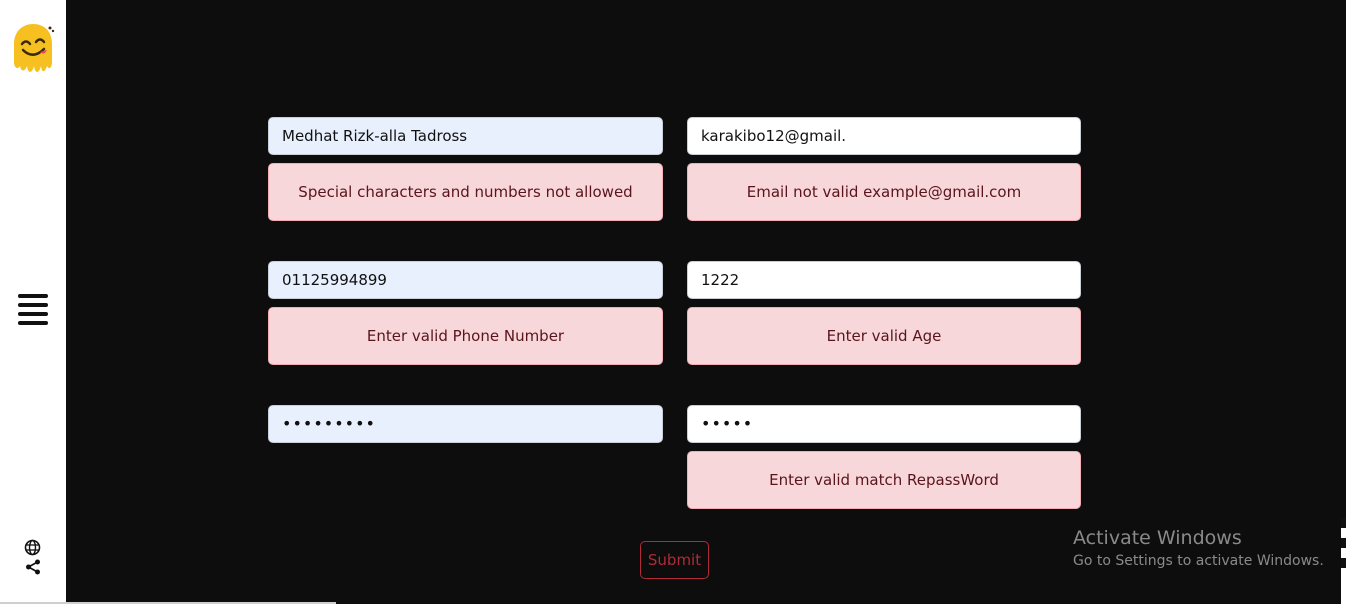  What do you see at coordinates (1198, 561) in the screenshot?
I see `watermark-subtitle: Go to Settings to activate Windows.` at bounding box center [1198, 561].